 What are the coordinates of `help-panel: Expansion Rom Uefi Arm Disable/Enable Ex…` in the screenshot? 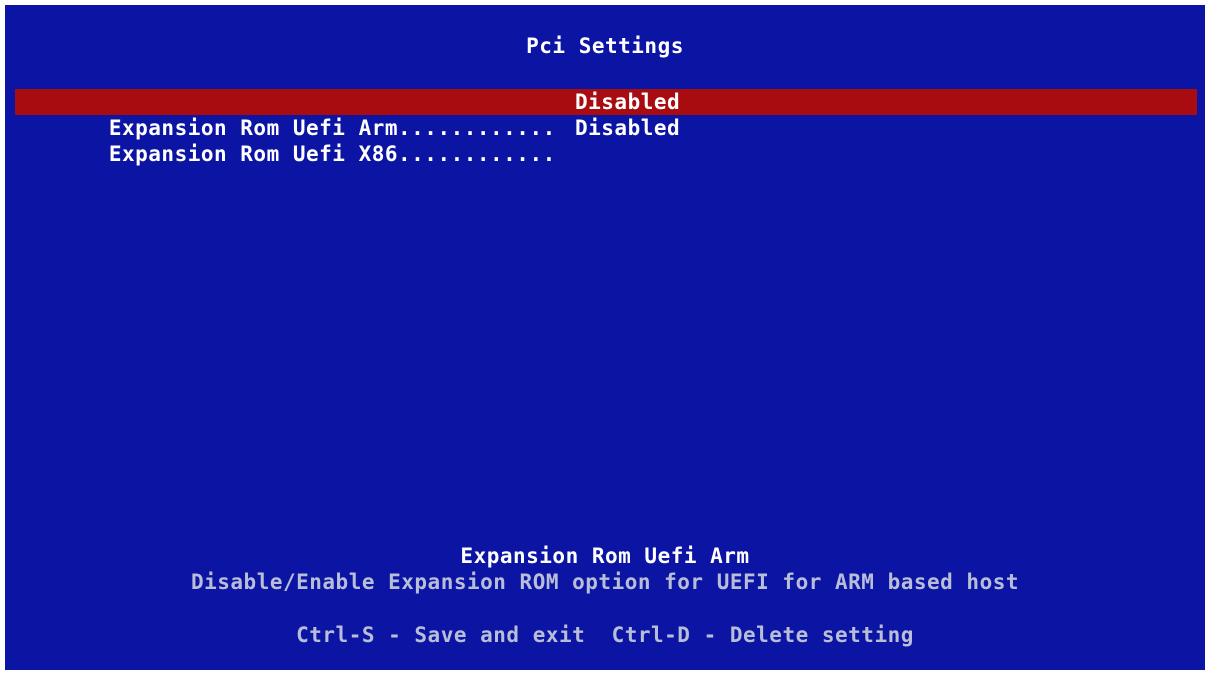 It's located at (605, 569).